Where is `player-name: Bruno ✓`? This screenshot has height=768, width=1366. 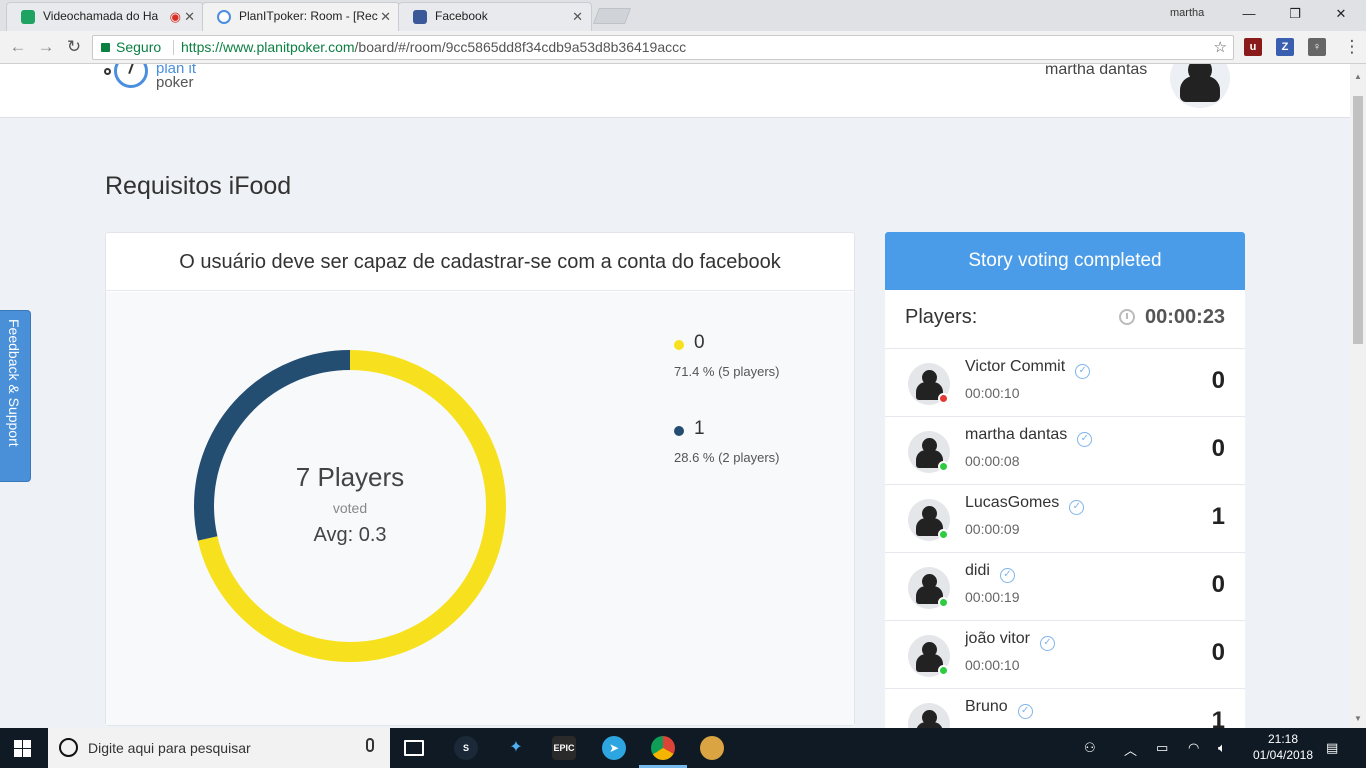
player-name: Bruno ✓ is located at coordinates (999, 708).